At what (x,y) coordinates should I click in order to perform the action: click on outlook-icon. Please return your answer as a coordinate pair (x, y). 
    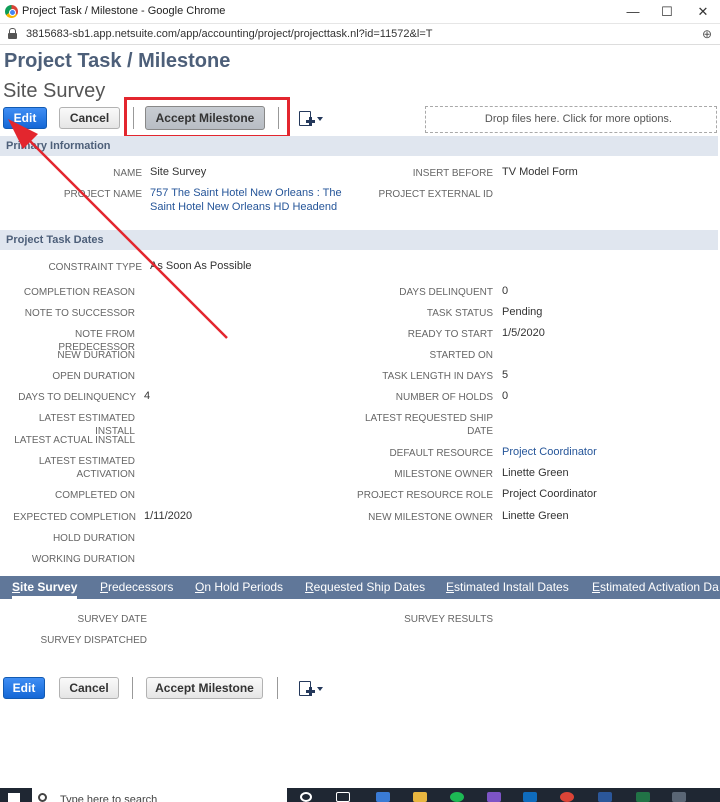
    Looking at the image, I should click on (530, 797).